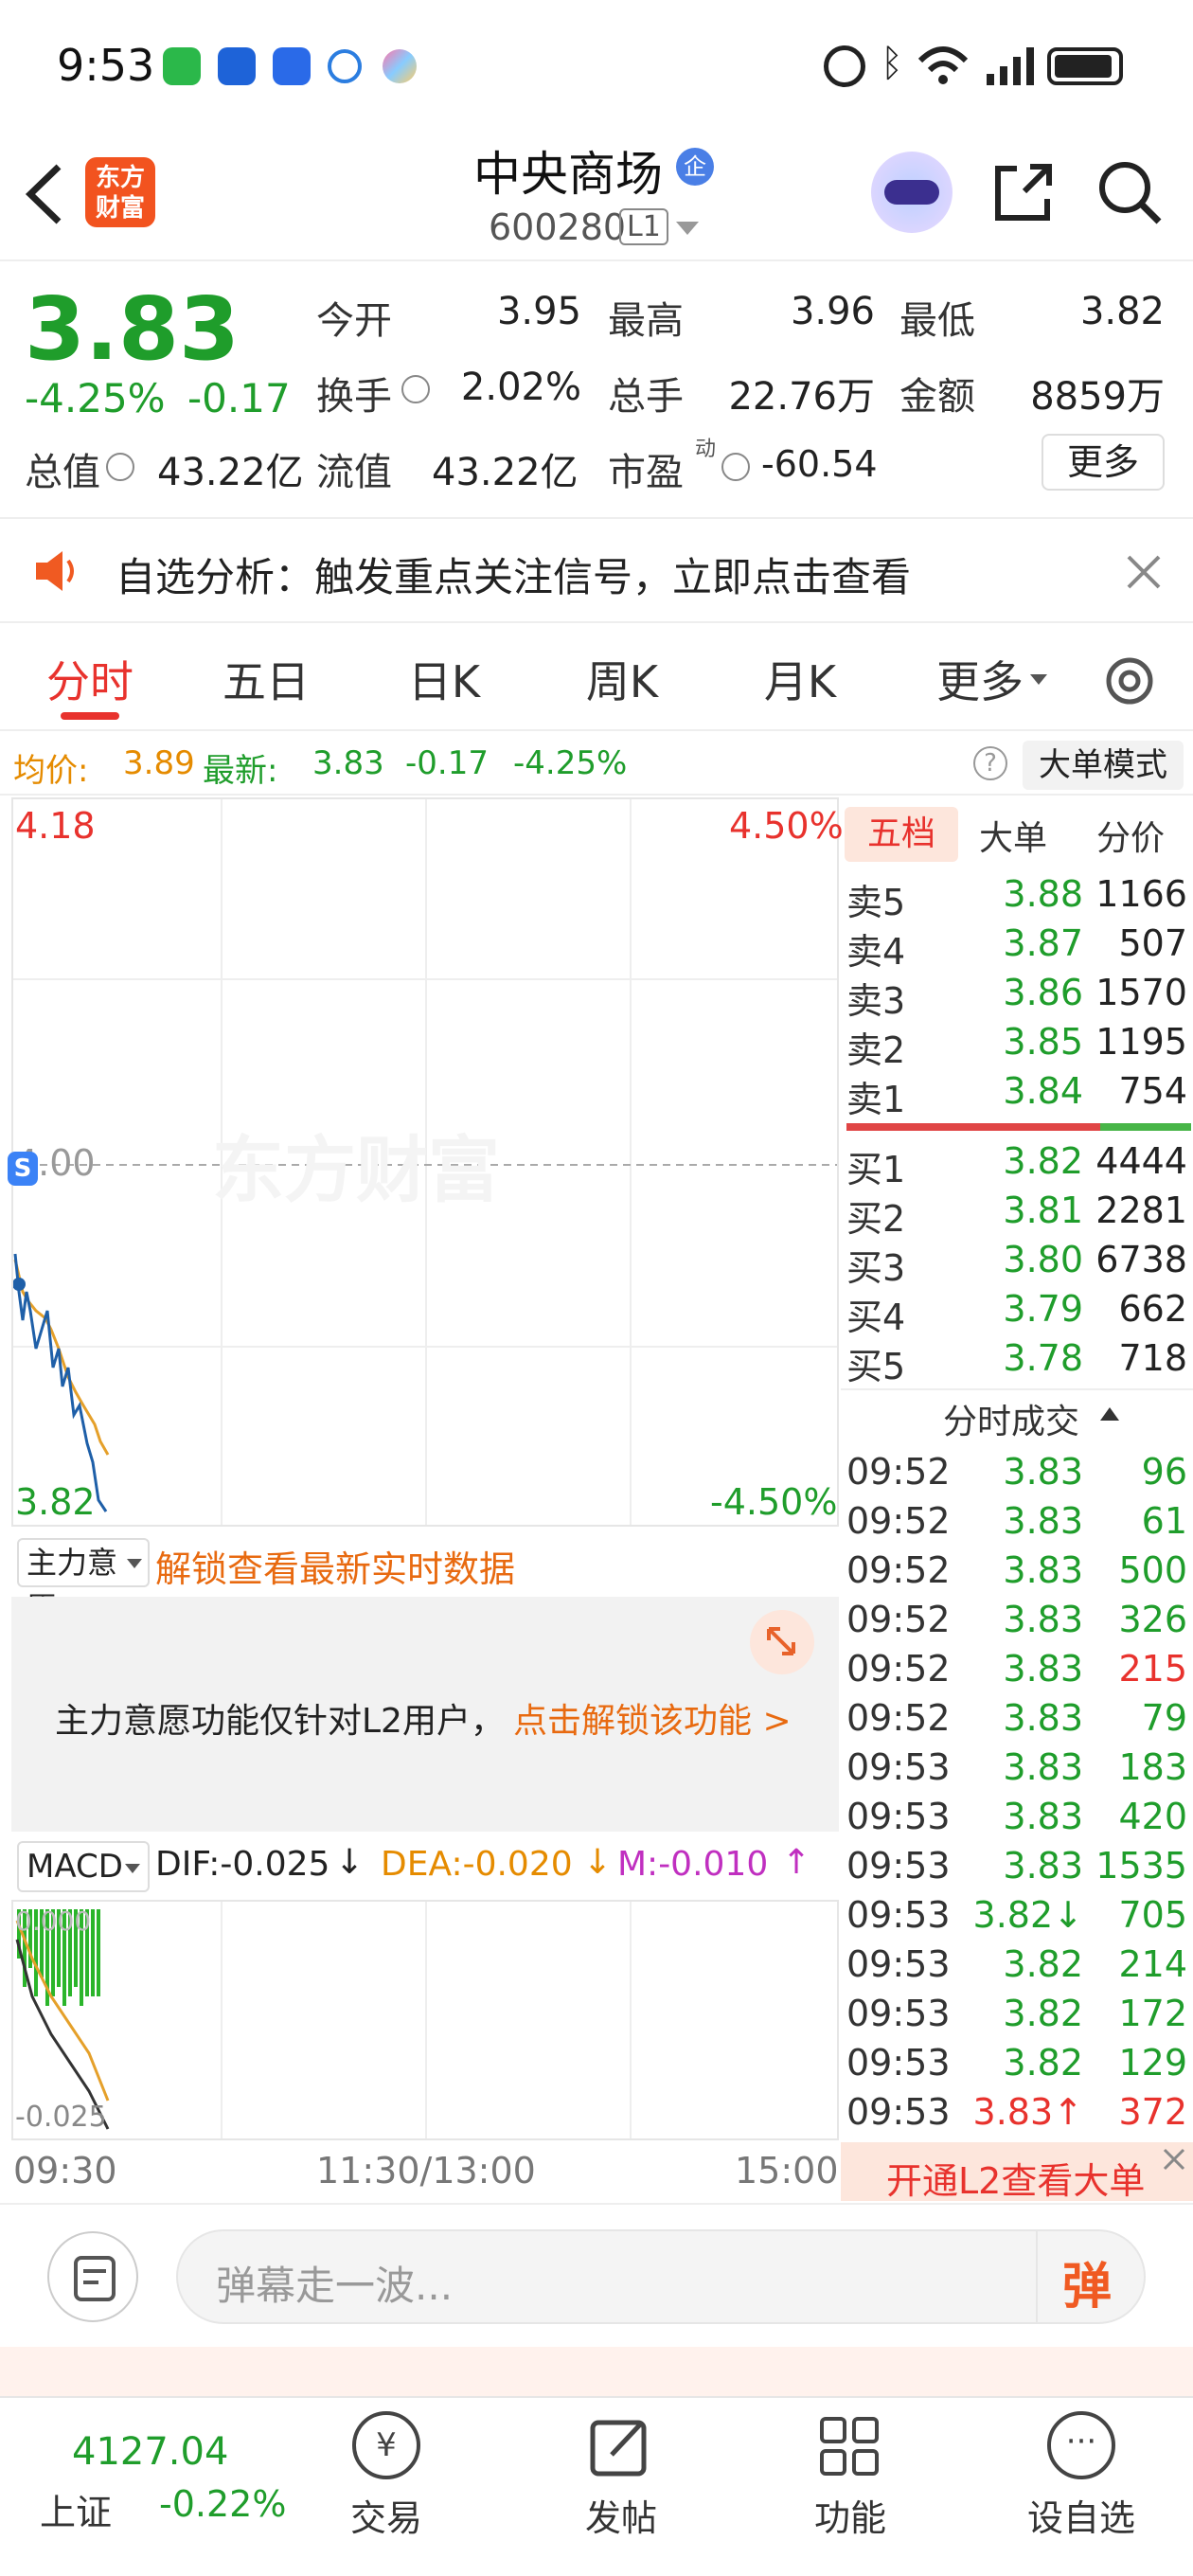 Image resolution: width=1193 pixels, height=2576 pixels. What do you see at coordinates (1152, 1816) in the screenshot?
I see `trade-row-v: 420` at bounding box center [1152, 1816].